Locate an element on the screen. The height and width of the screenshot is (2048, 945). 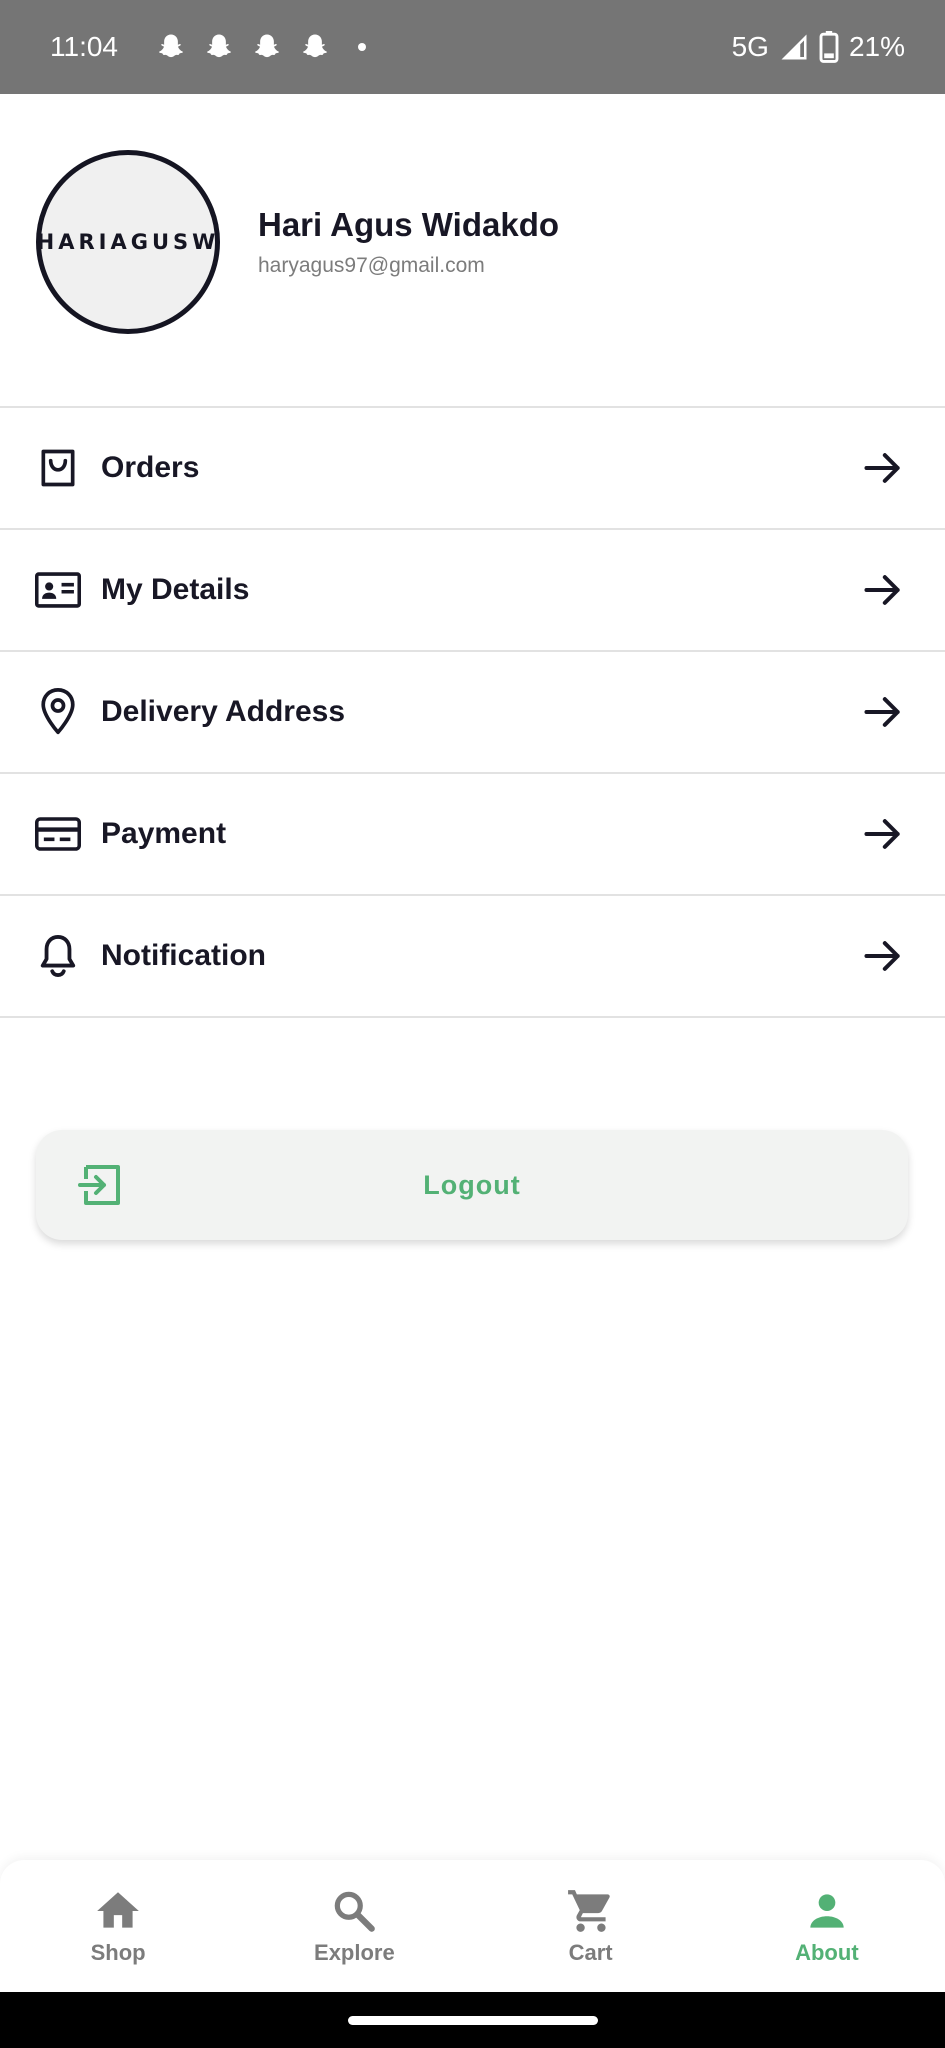
logout-label: Logout is located at coordinates (472, 1184).